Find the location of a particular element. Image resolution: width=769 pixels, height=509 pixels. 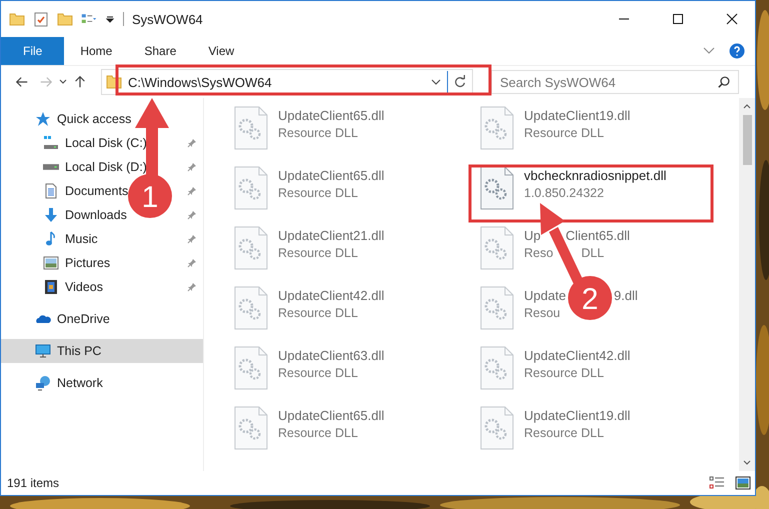

address-path: C:\Windows\SysWOW64 is located at coordinates (200, 82).